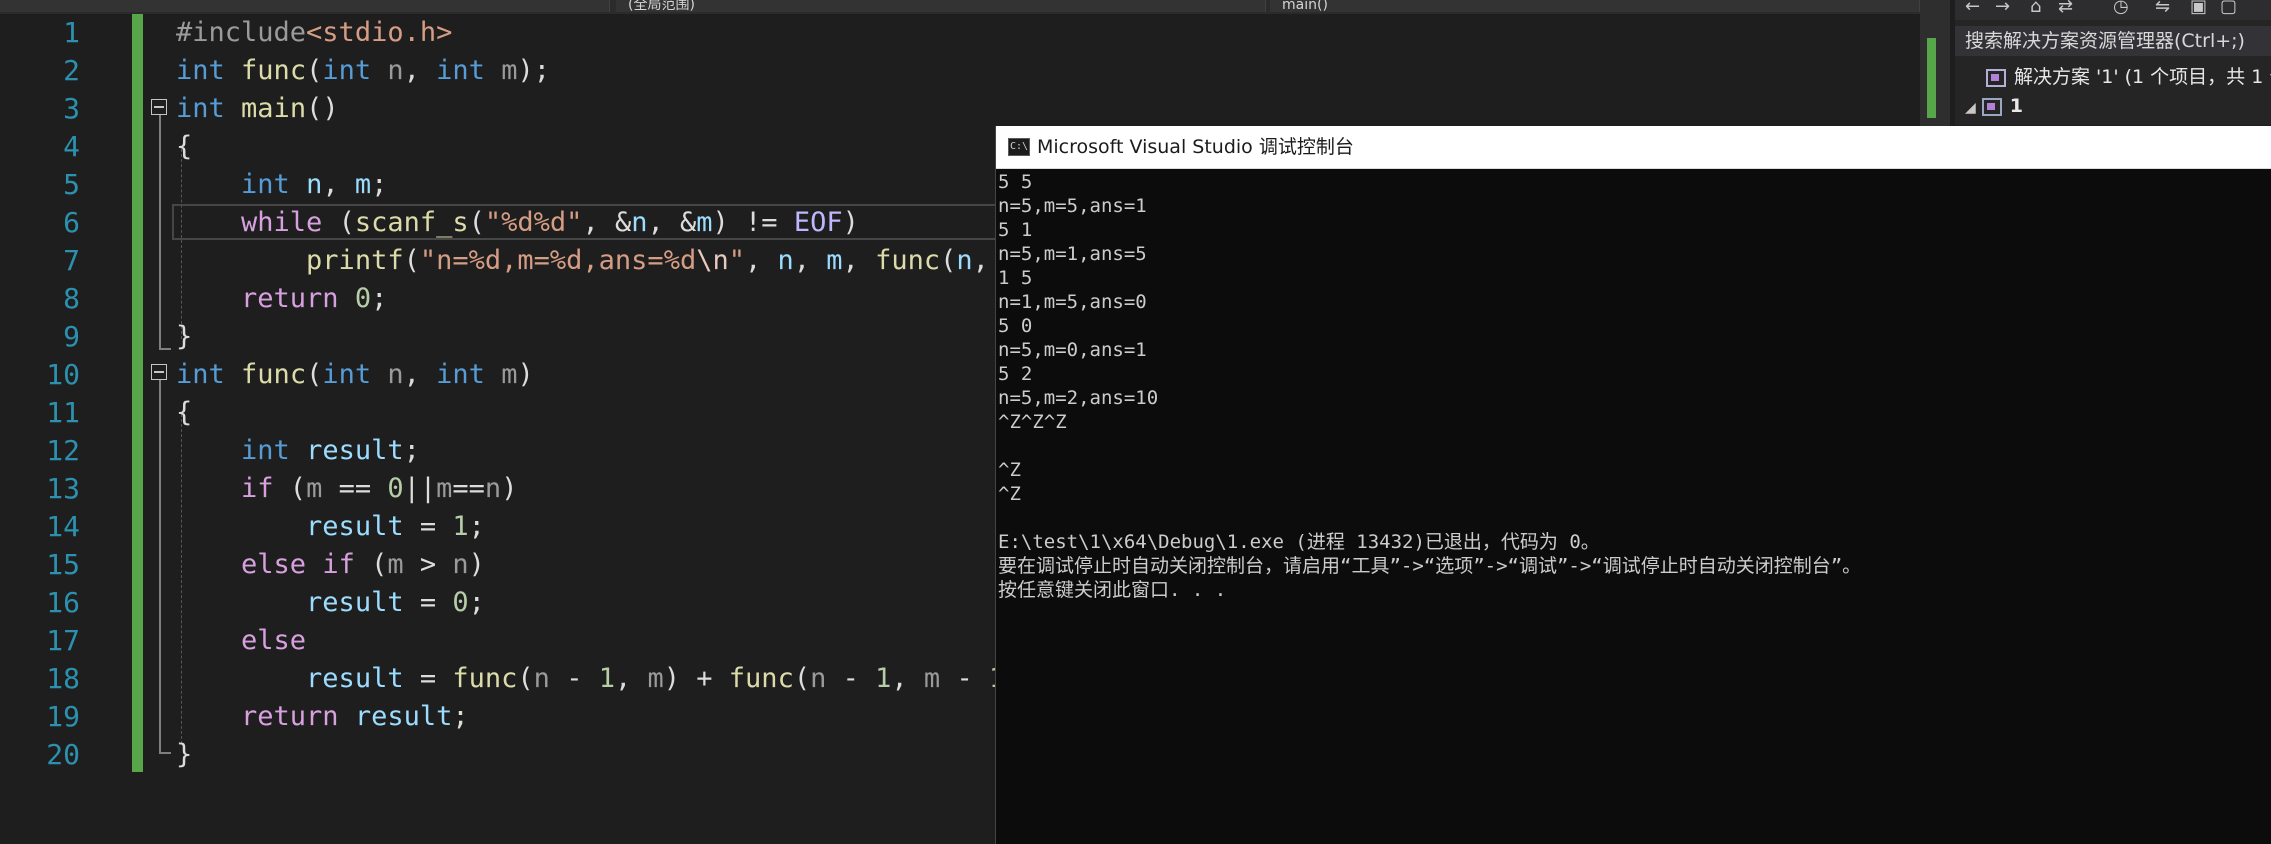 The width and height of the screenshot is (2271, 844). I want to click on code-line-4: {, so click(184, 146).